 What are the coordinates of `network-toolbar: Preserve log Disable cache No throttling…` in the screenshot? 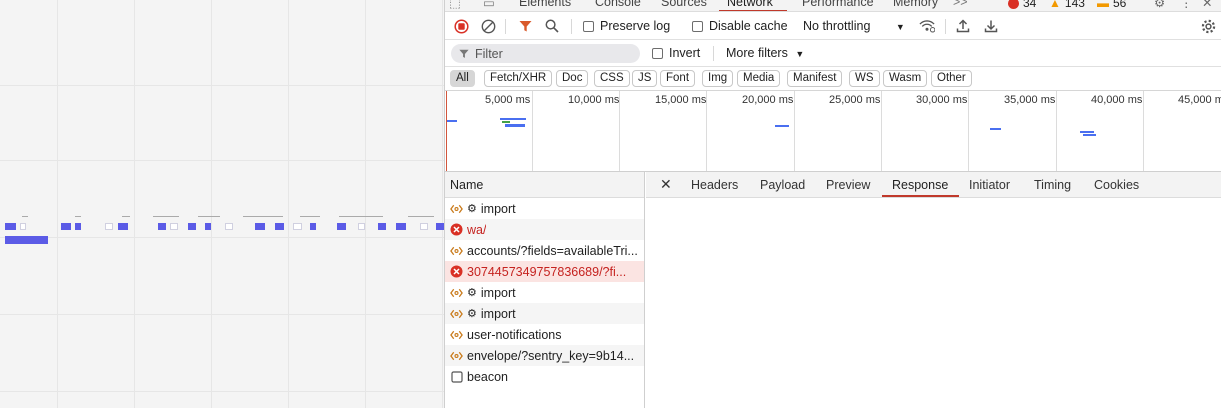 It's located at (833, 26).